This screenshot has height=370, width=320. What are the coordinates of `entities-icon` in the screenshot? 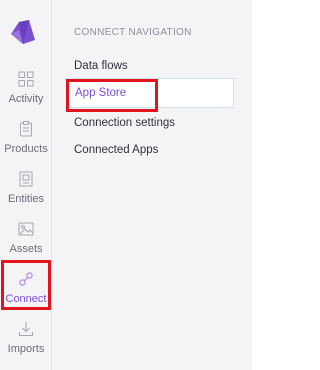 It's located at (26, 179).